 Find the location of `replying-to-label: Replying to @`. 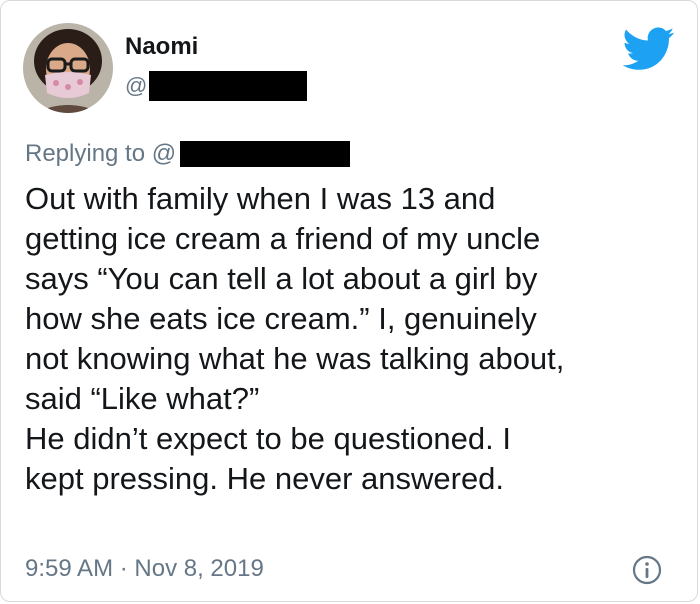

replying-to-label: Replying to @ is located at coordinates (101, 153).